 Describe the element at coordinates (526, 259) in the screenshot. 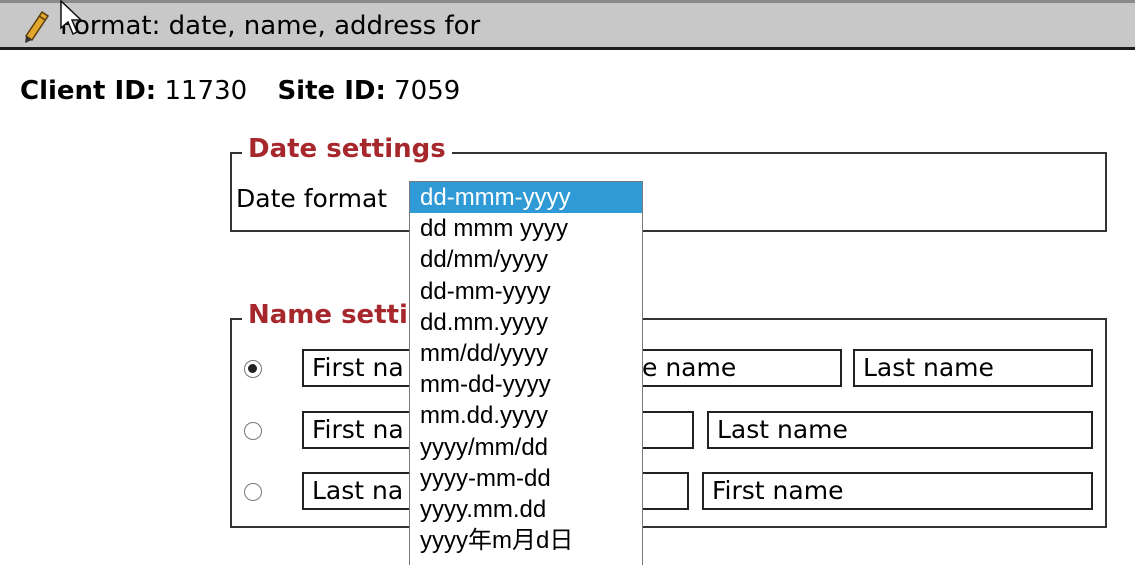

I see `date-format-option: dd/mm/yyyy` at that location.